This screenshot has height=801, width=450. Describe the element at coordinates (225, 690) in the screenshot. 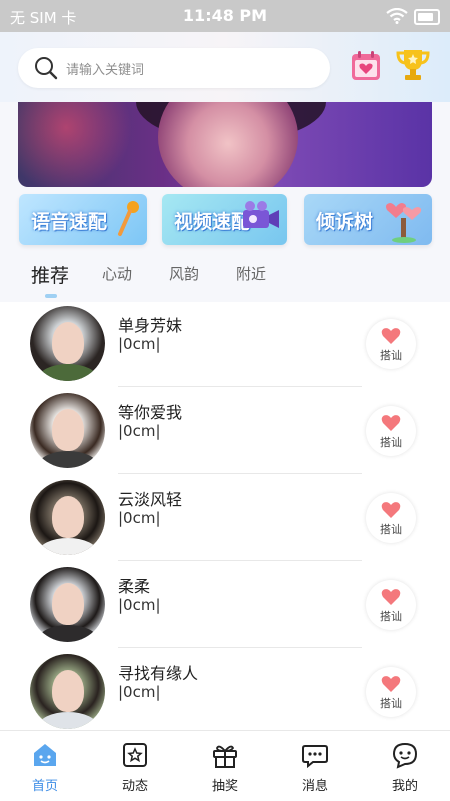

I see `list-item: 寻找有缘人 |0cm| 搭讪` at that location.